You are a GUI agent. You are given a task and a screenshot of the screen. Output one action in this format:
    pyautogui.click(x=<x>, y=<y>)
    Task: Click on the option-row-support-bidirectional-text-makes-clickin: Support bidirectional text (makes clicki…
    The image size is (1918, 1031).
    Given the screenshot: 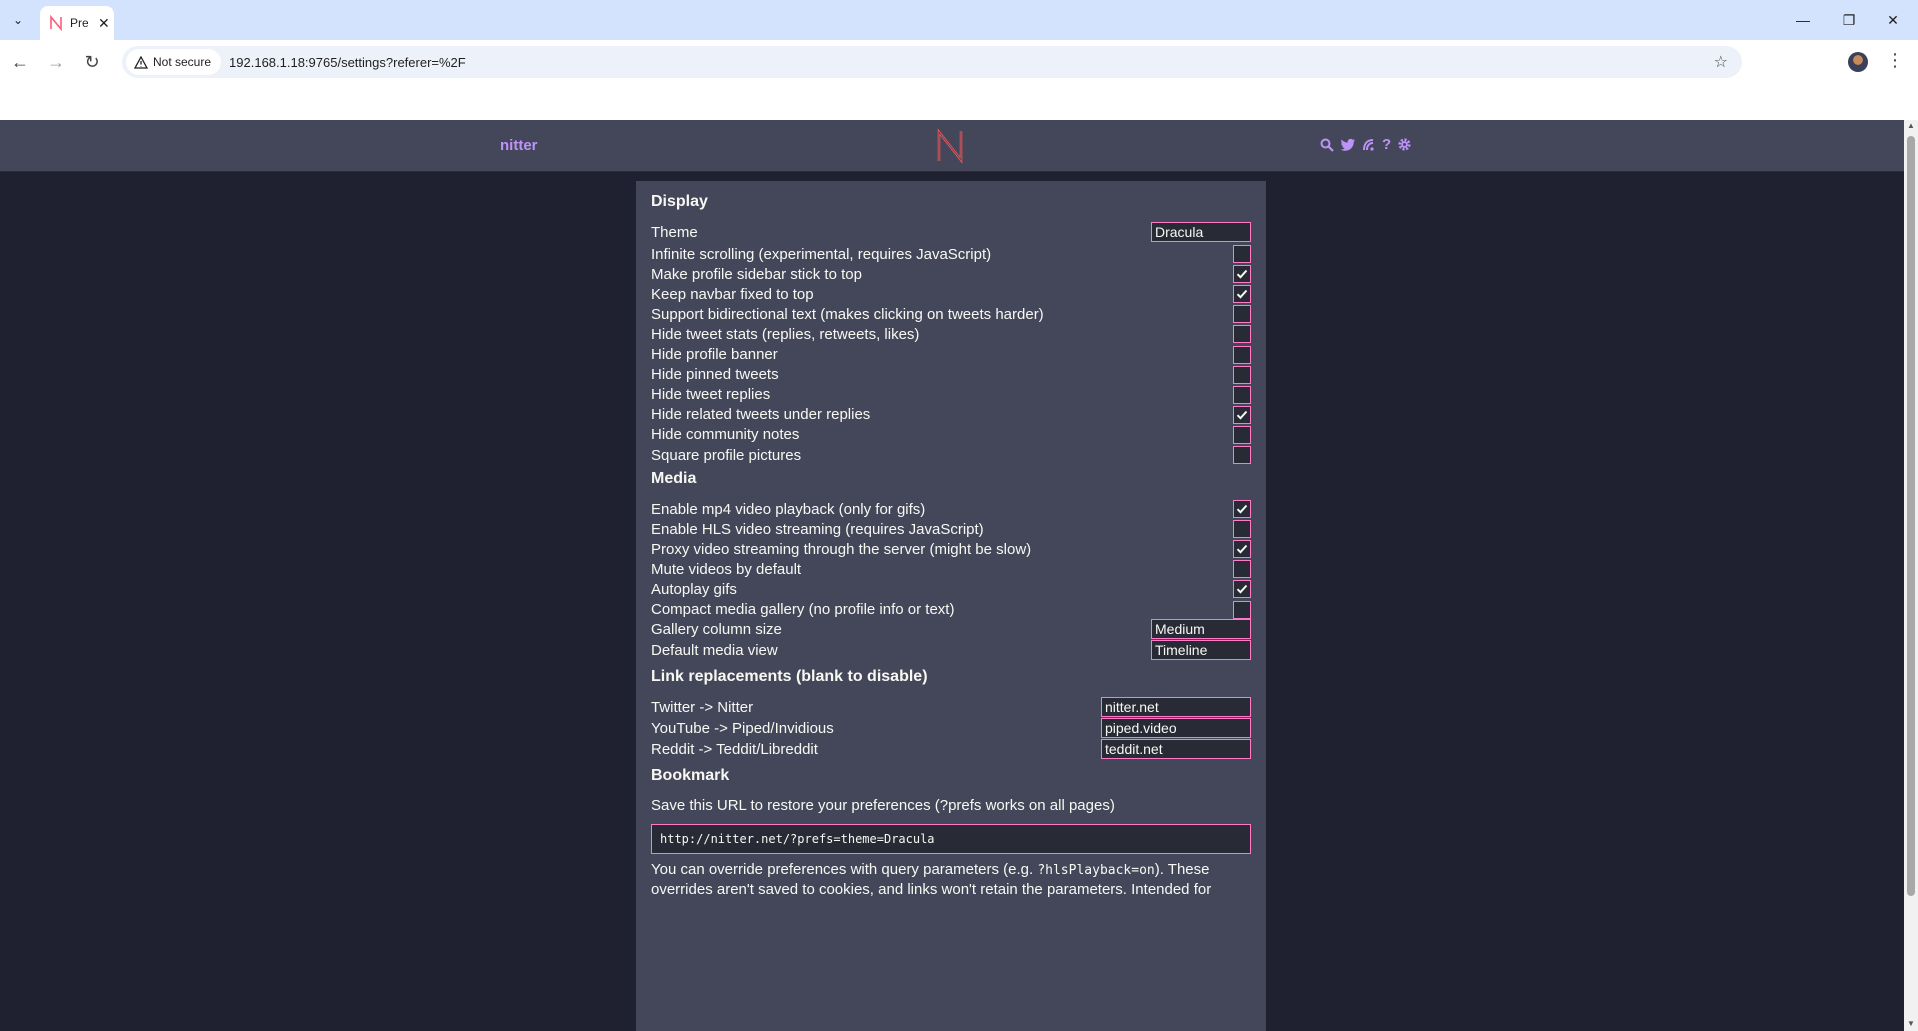 What is the action you would take?
    pyautogui.click(x=951, y=314)
    